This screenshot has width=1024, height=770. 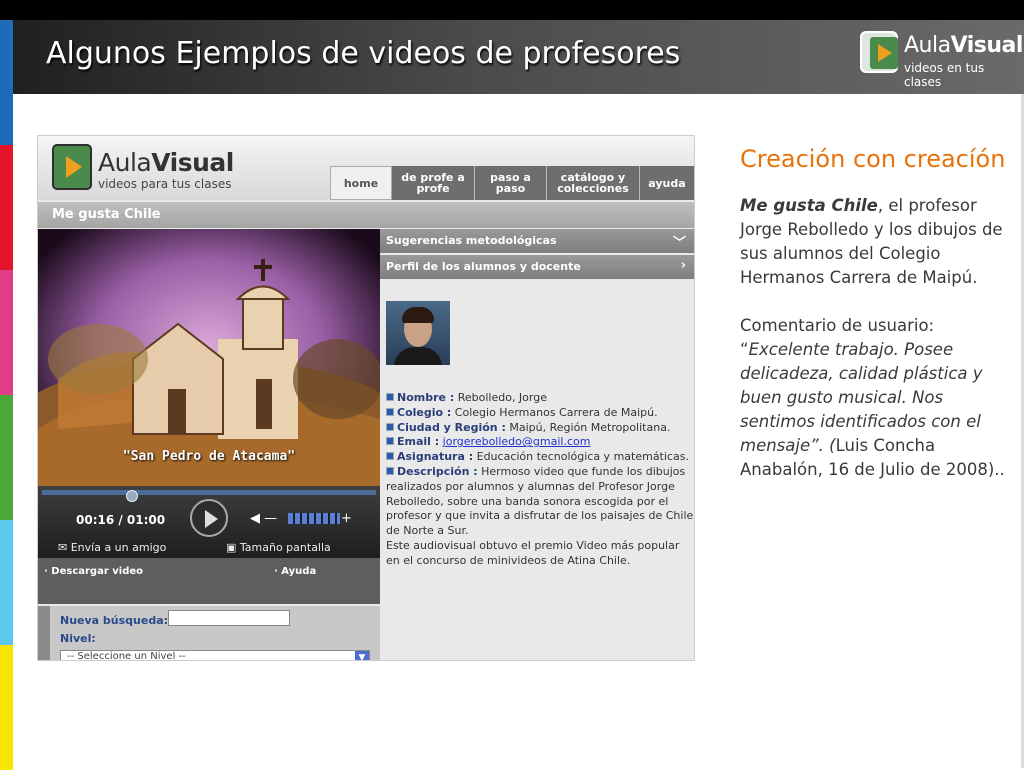 What do you see at coordinates (132, 496) in the screenshot?
I see `progress-knob` at bounding box center [132, 496].